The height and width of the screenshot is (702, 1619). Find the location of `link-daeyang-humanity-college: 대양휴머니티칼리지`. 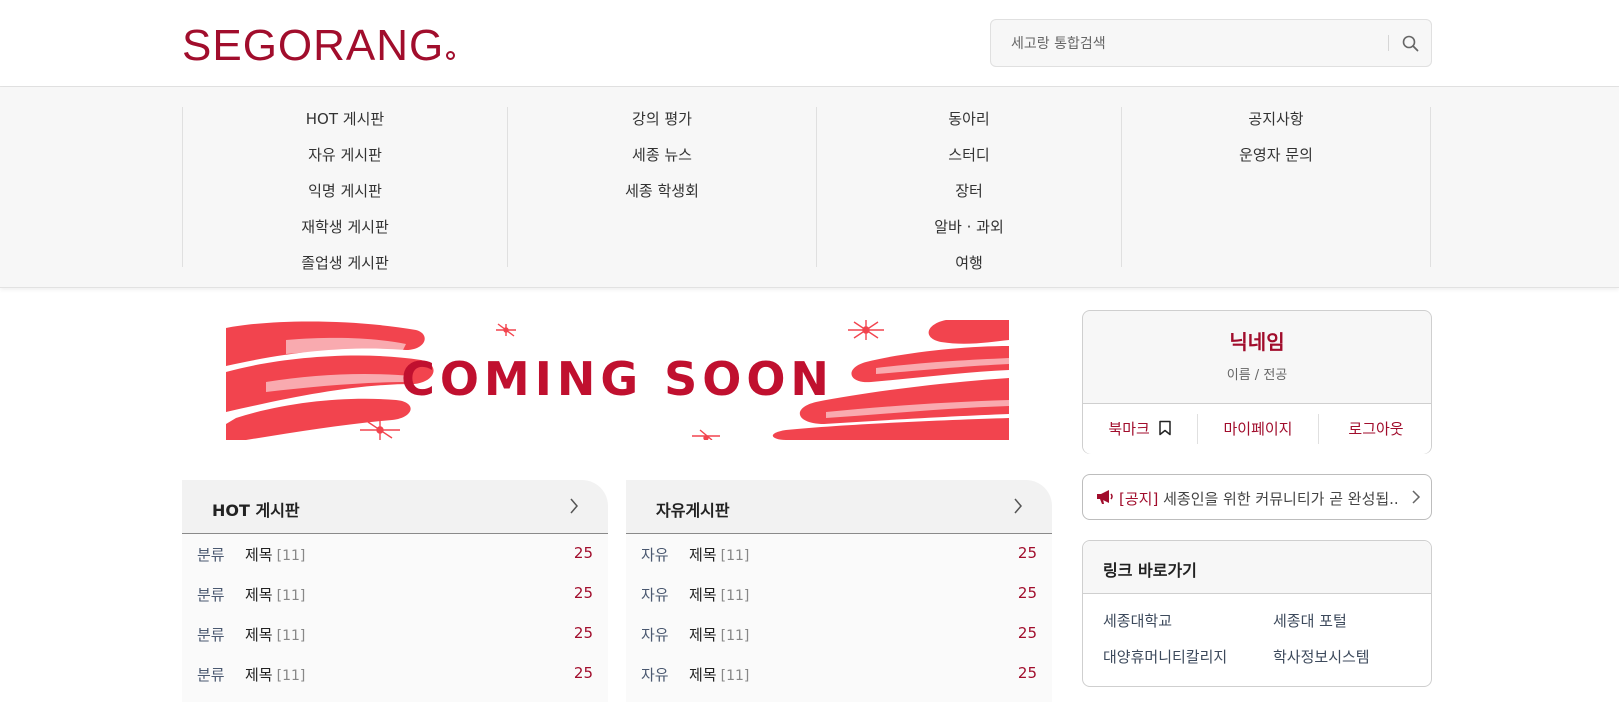

link-daeyang-humanity-college: 대양휴머니티칼리지 is located at coordinates (1165, 656).